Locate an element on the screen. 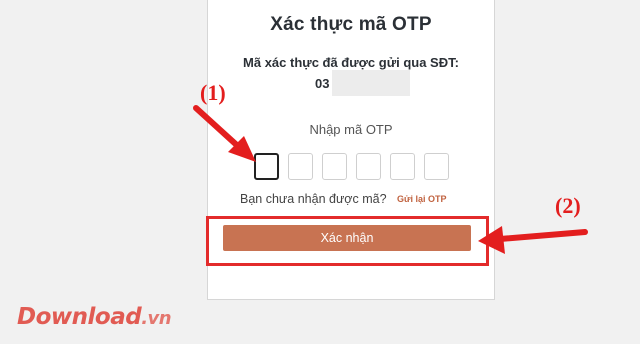  arrow-1-icon is located at coordinates (224, 133).